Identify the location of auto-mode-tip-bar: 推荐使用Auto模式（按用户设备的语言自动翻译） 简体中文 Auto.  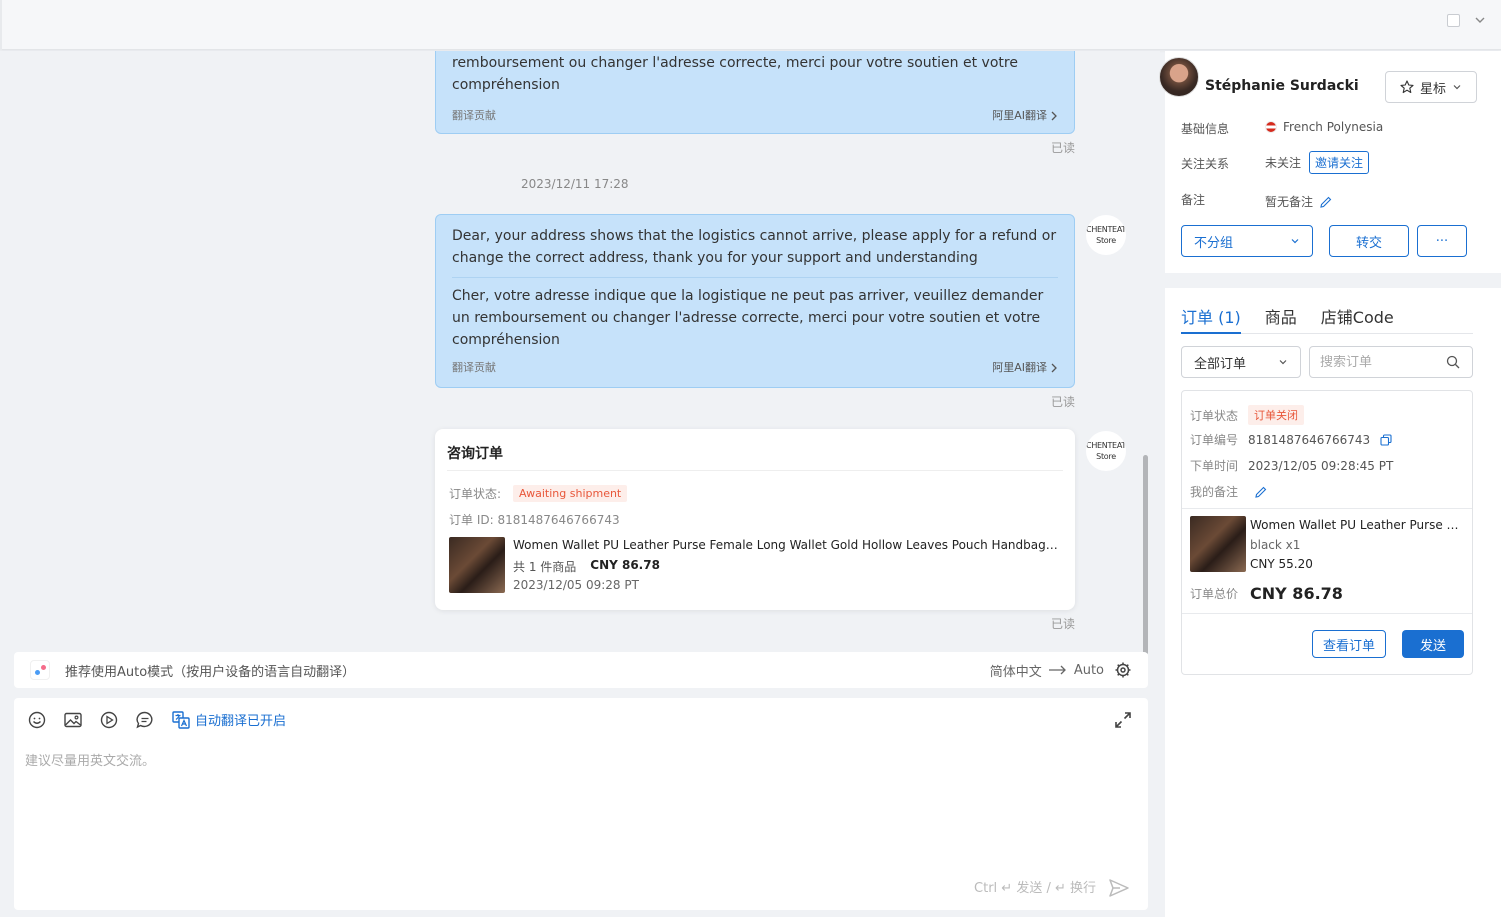
(581, 670).